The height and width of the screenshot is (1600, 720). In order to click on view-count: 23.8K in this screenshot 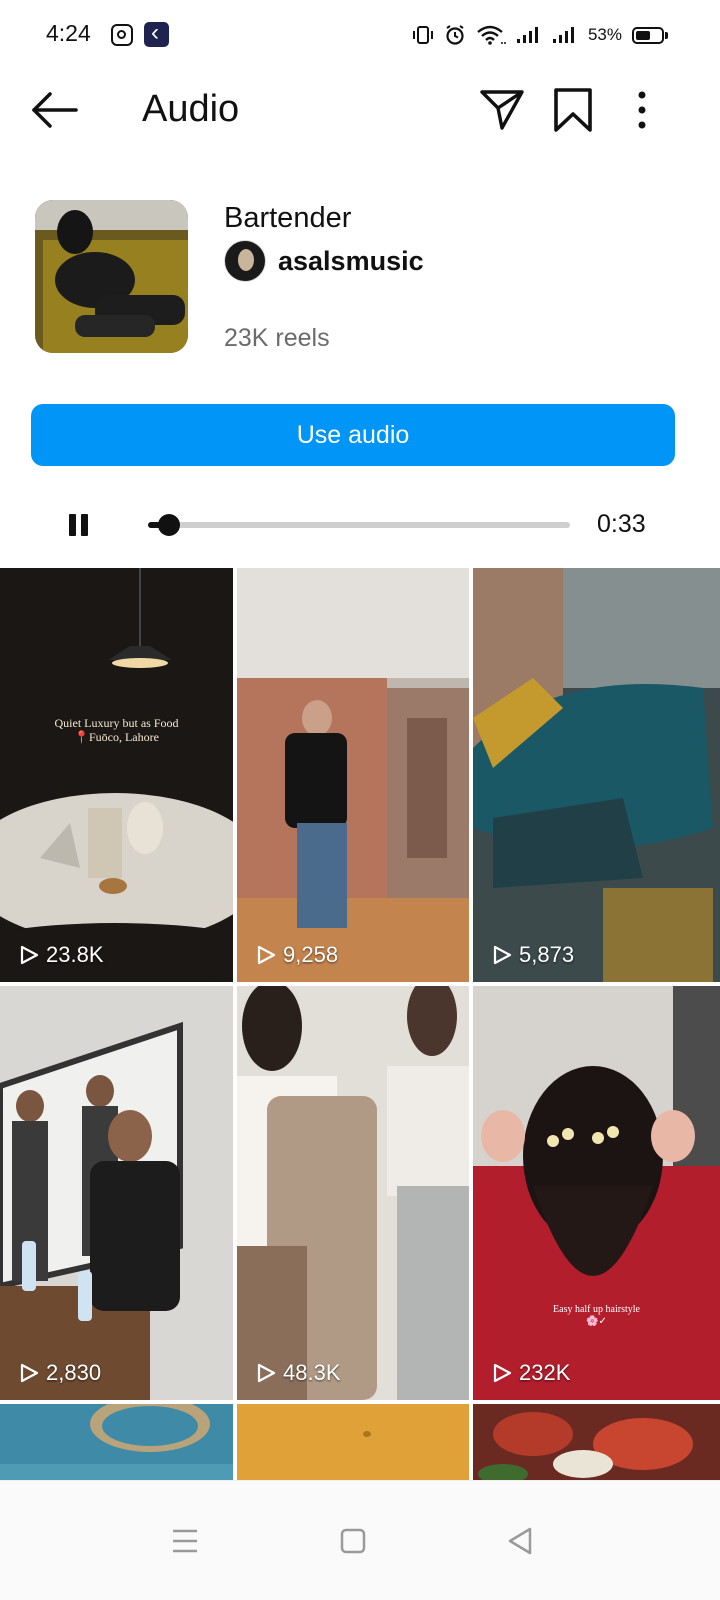, I will do `click(61, 955)`.